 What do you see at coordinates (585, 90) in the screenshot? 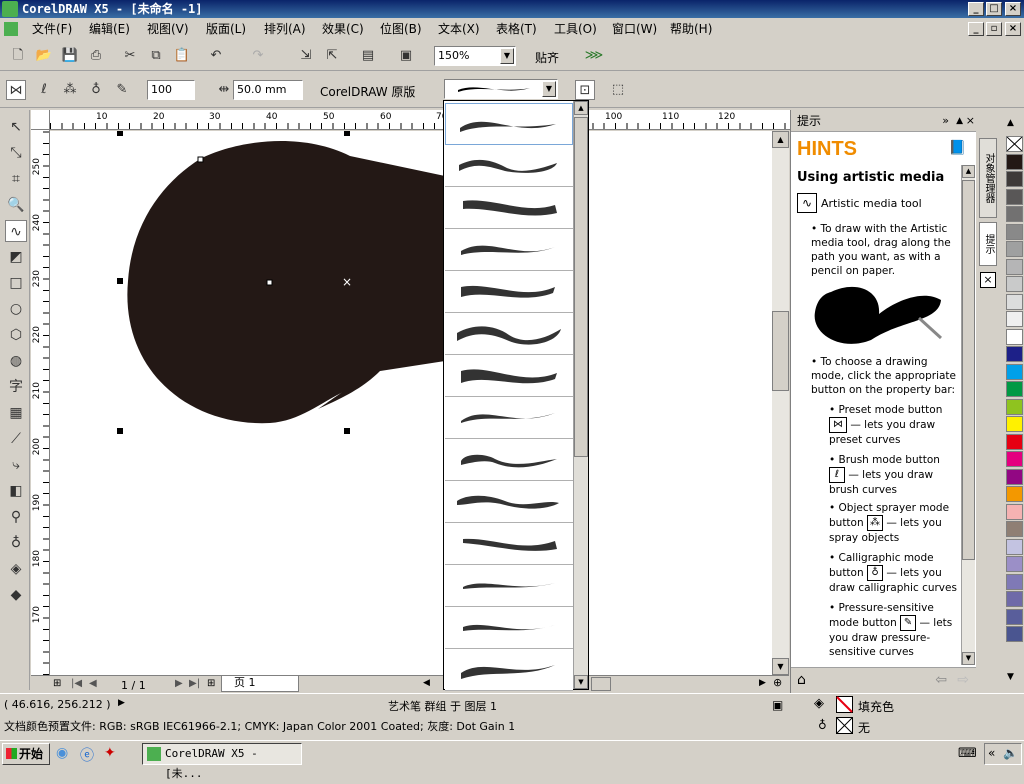
I see `scale-stroke-icon: ⊡` at bounding box center [585, 90].